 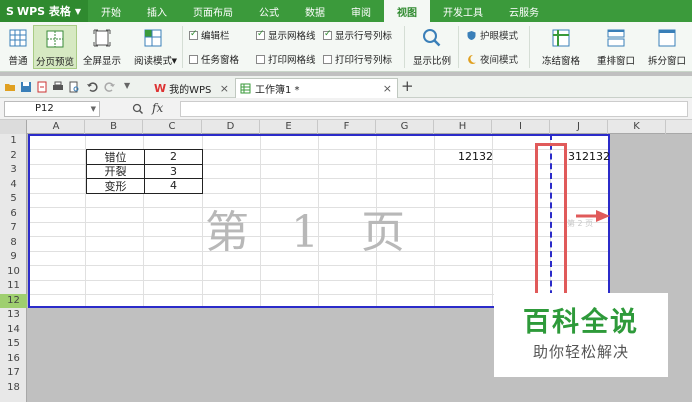 What do you see at coordinates (13, 243) in the screenshot?
I see `row-header: 8` at bounding box center [13, 243].